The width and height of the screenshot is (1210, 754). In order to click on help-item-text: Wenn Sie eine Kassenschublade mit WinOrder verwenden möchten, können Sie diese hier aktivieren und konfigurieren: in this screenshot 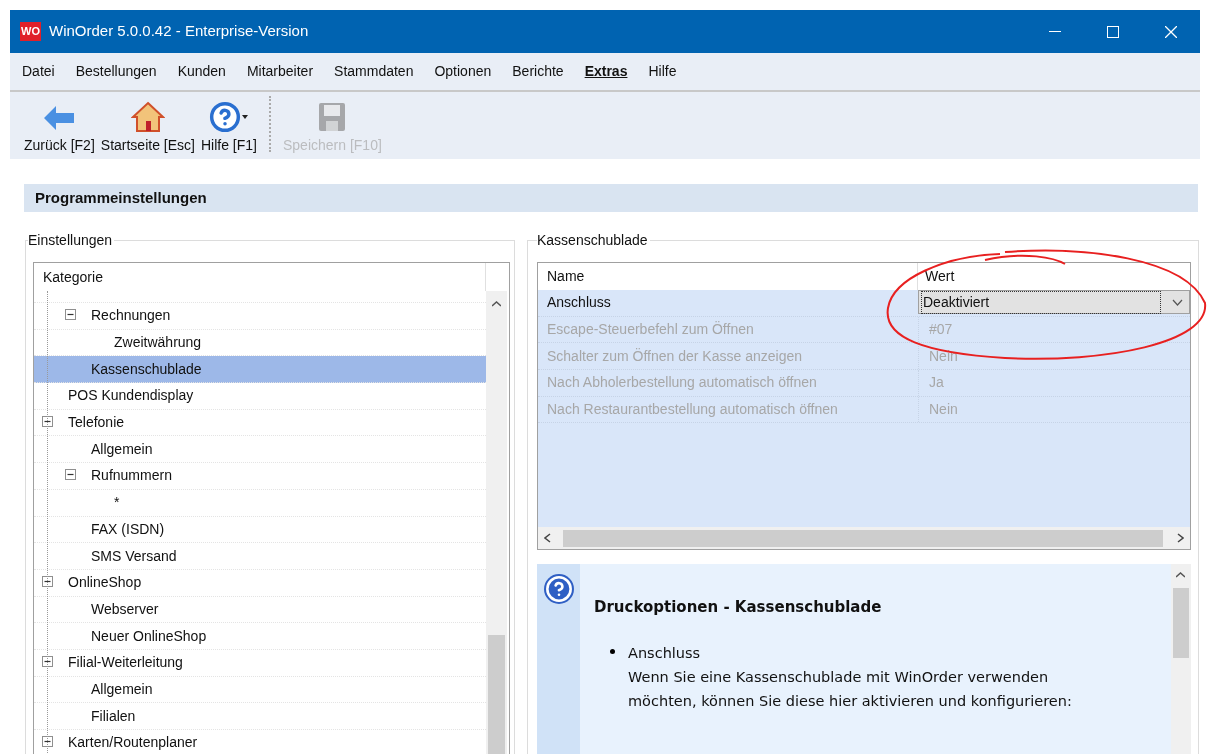, I will do `click(850, 689)`.